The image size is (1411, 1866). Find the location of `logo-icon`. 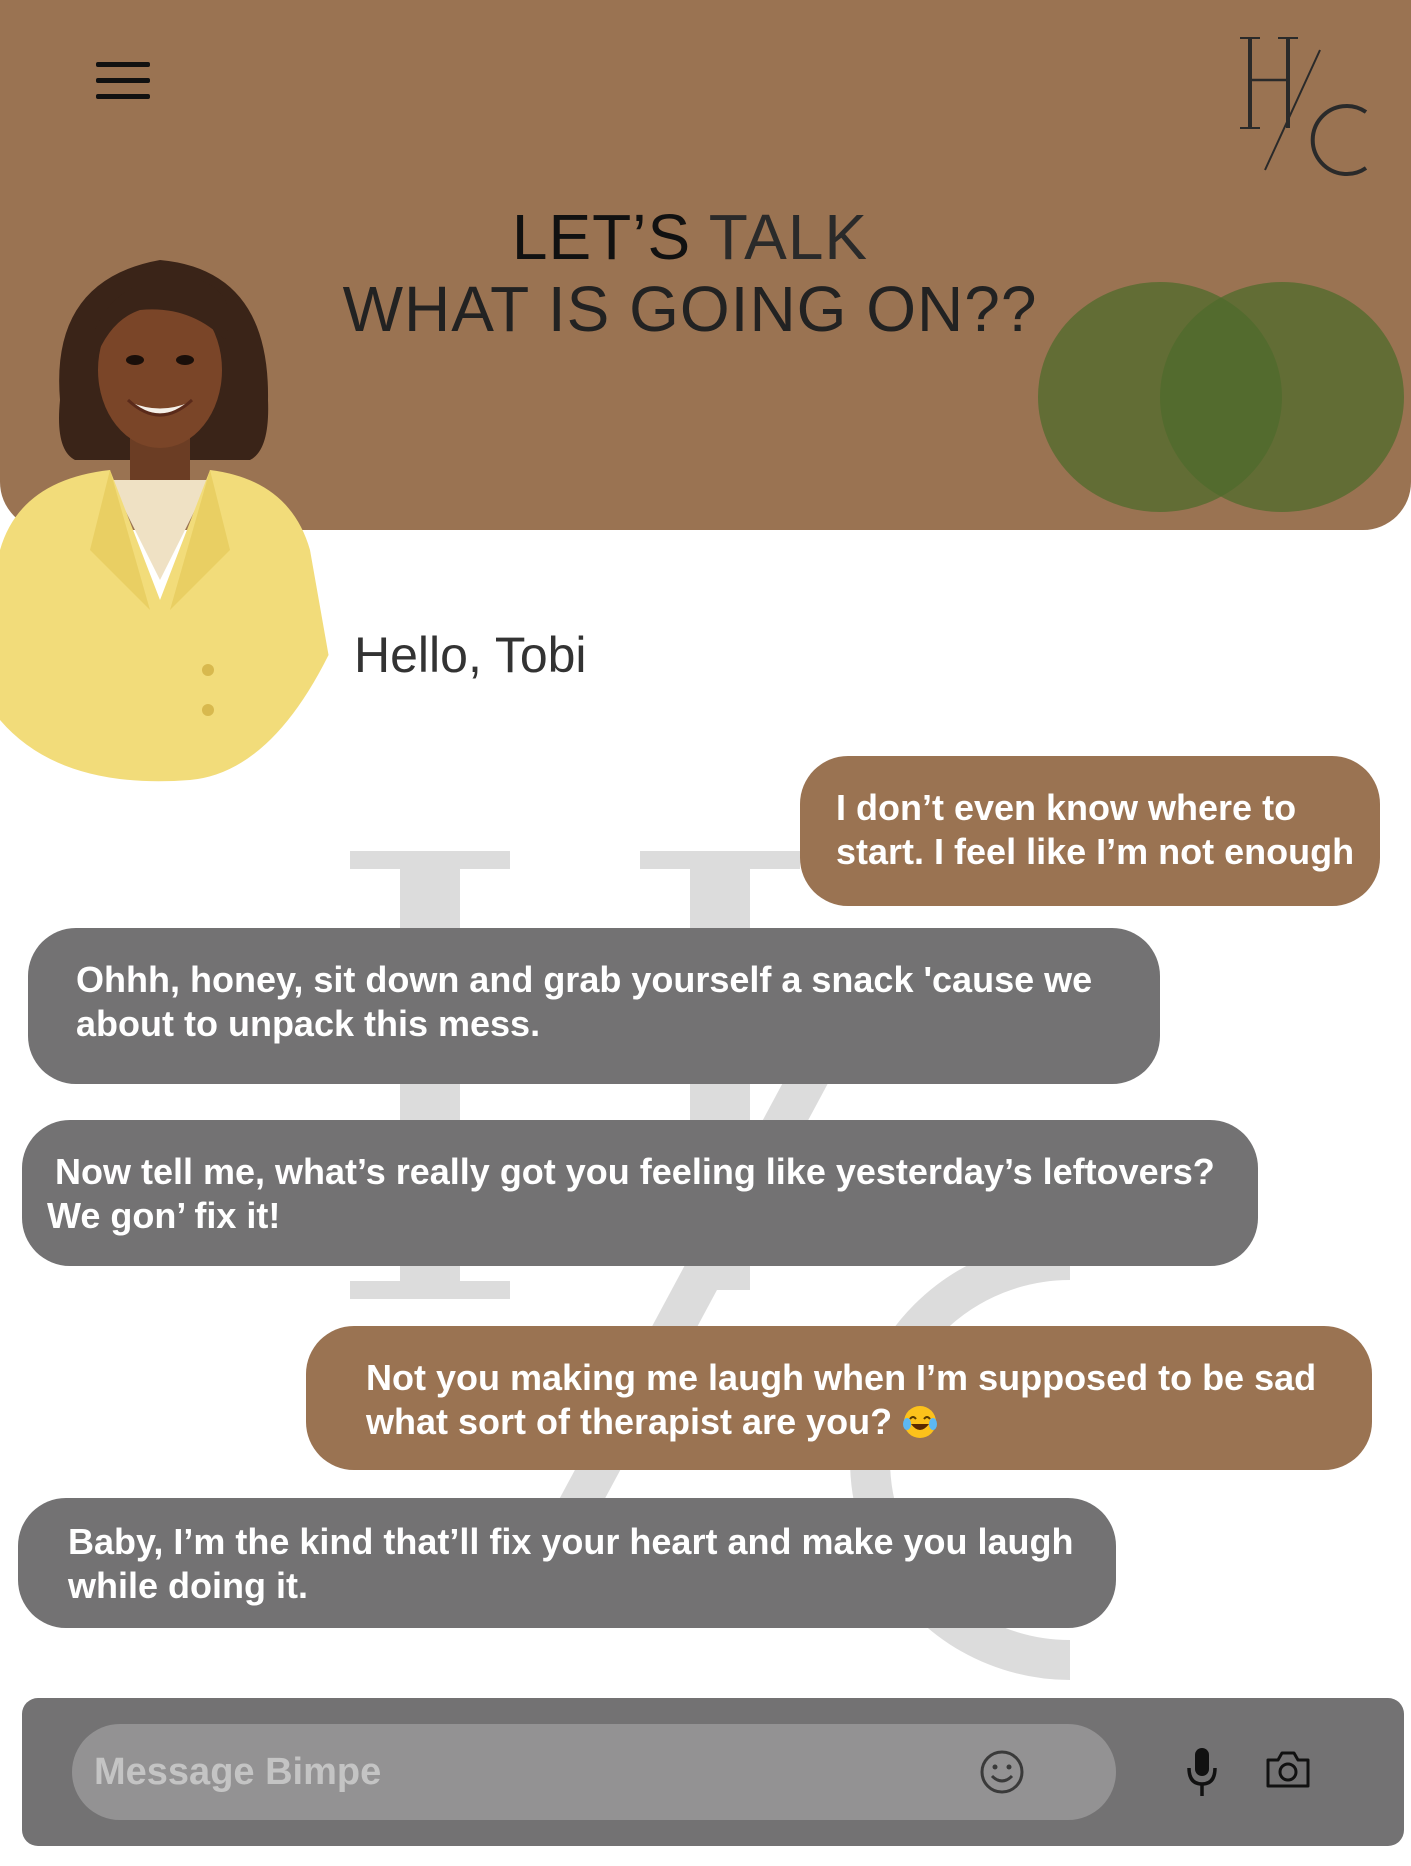

logo-icon is located at coordinates (1304, 106).